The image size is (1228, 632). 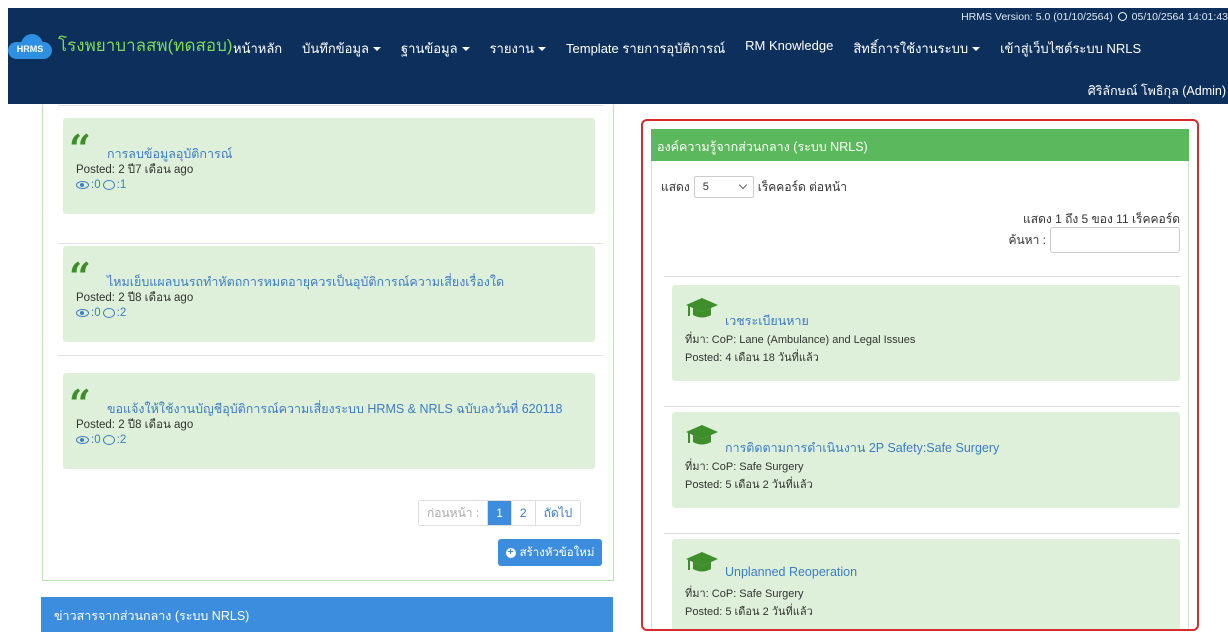 What do you see at coordinates (791, 572) in the screenshot?
I see `knowledge-title-link: Unplanned Reoperation` at bounding box center [791, 572].